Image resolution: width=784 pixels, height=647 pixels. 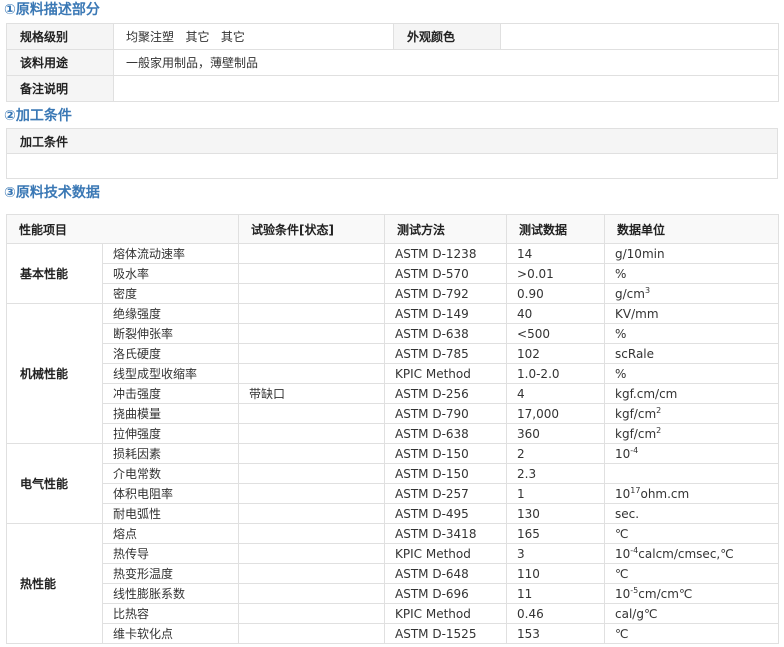 I want to click on table-row: 该料用途 一般家用制品，薄壁制品, so click(x=392, y=62).